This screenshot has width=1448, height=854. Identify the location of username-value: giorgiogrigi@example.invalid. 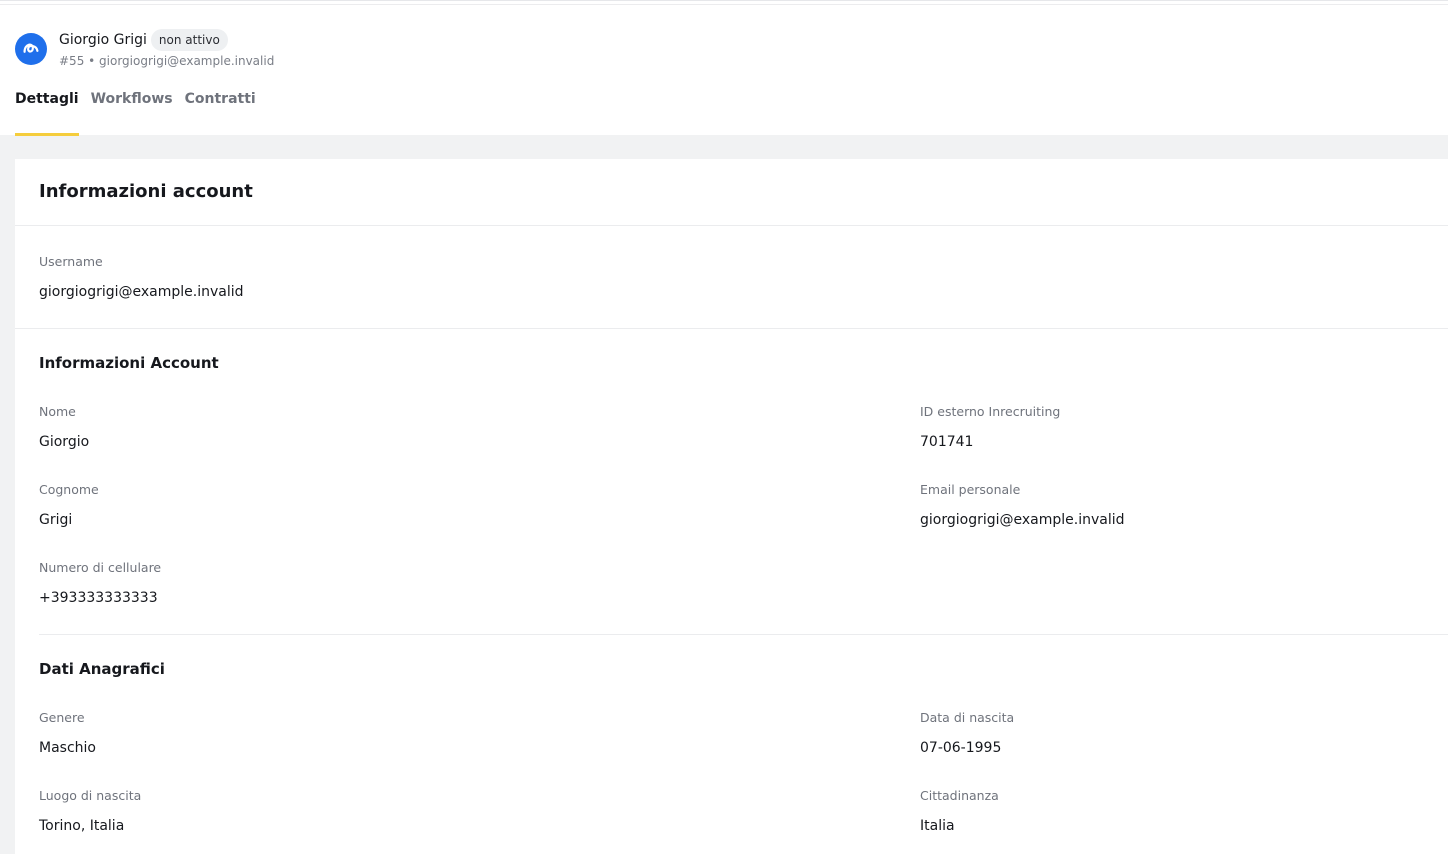
(141, 292).